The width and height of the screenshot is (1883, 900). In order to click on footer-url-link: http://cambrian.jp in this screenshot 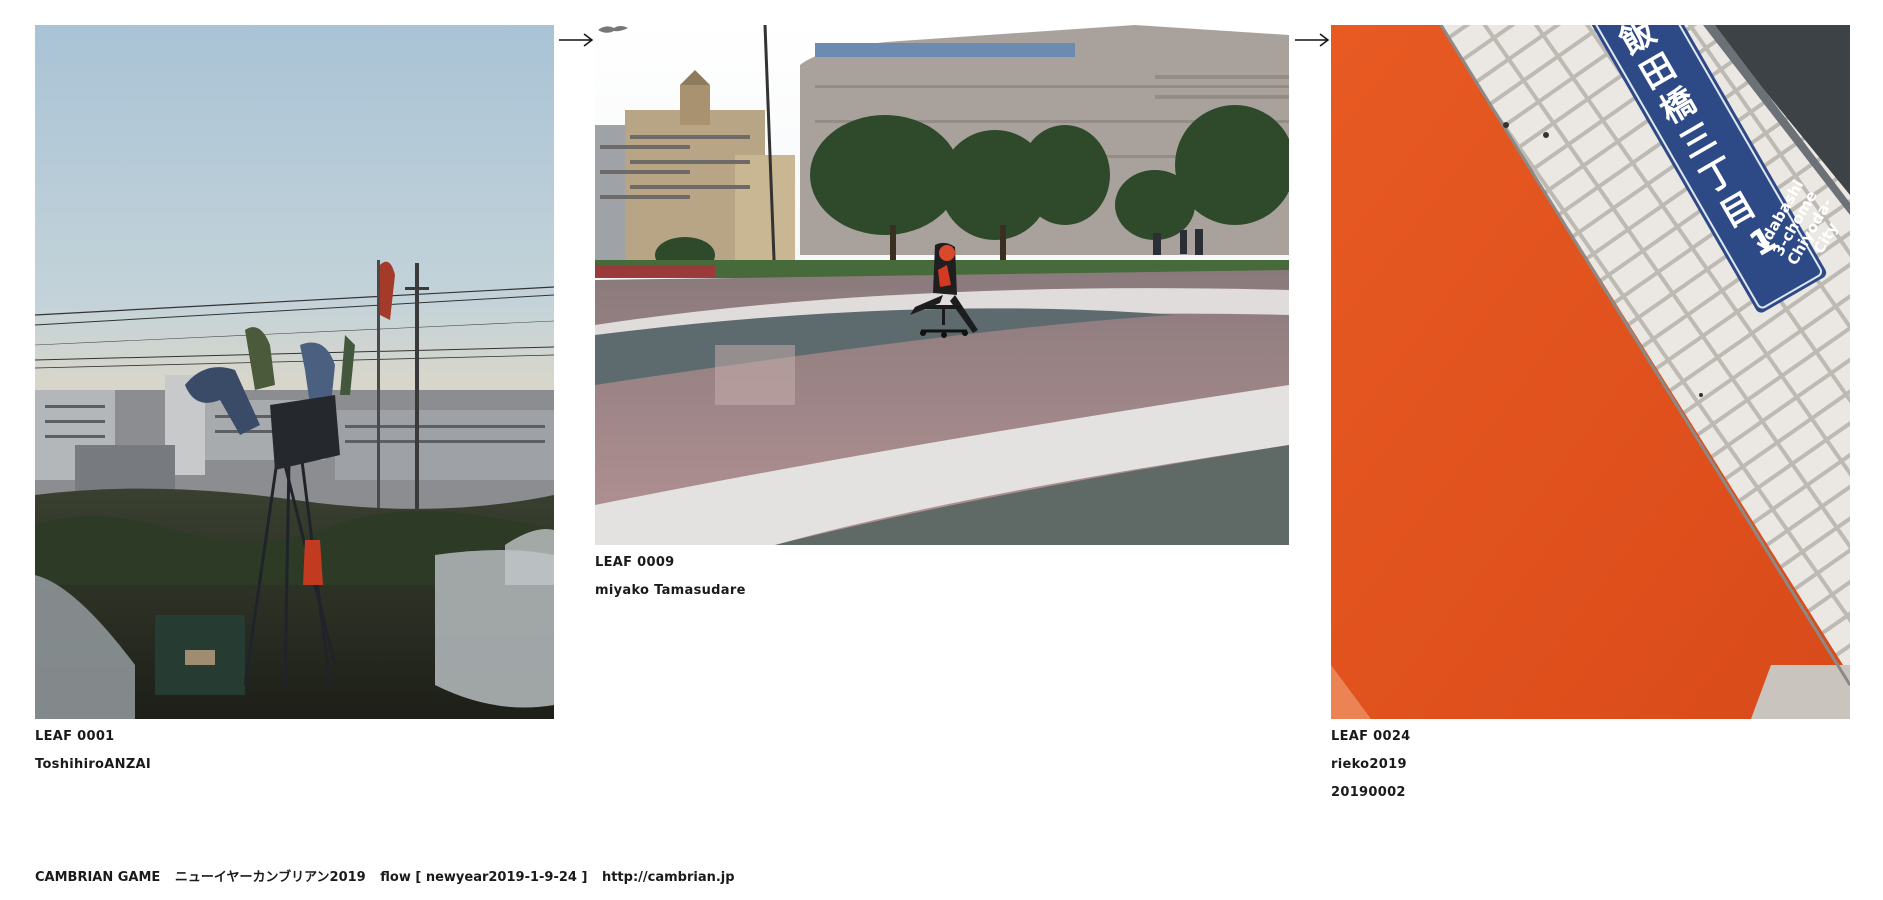, I will do `click(668, 877)`.